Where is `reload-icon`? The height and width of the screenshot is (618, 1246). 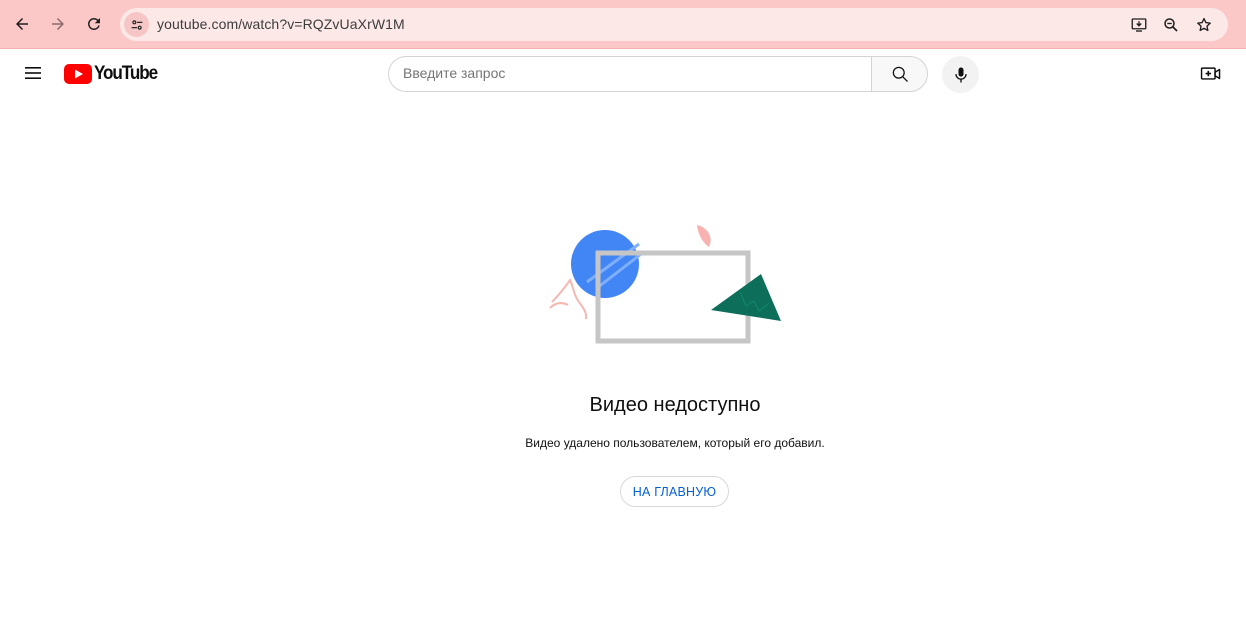
reload-icon is located at coordinates (93, 23).